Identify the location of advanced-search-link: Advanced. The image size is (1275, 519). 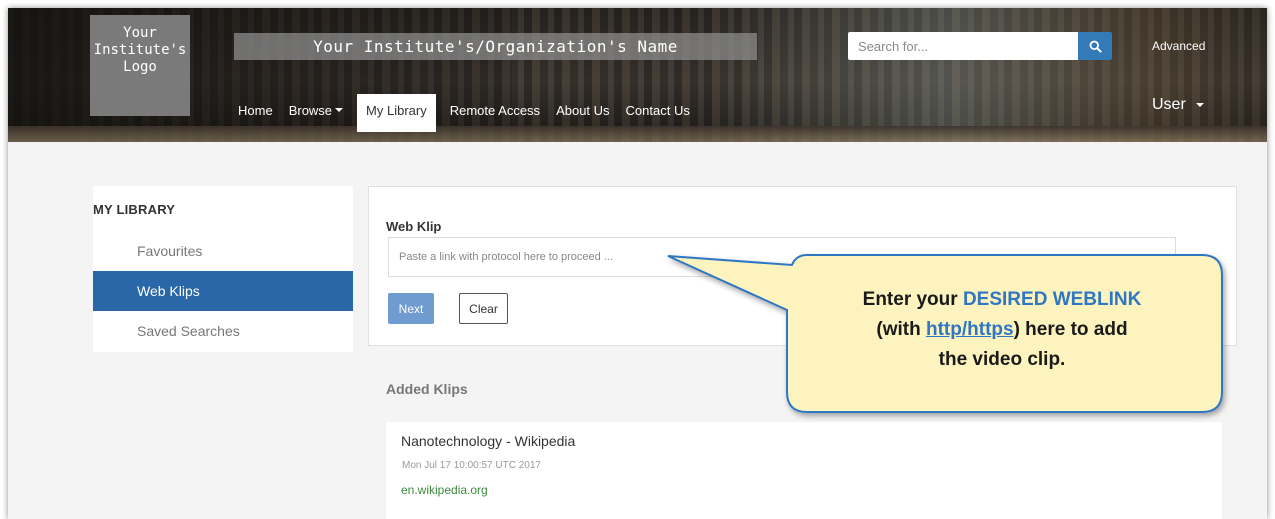
(1178, 46).